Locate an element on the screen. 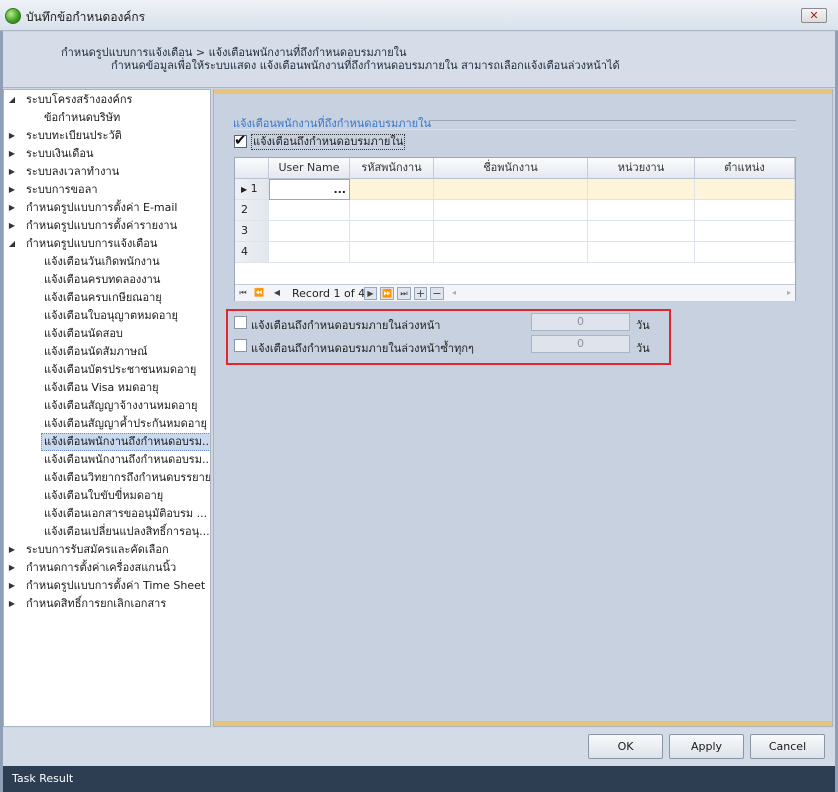 The image size is (838, 792). enable-alert-label: แจ้งเตือนถึงกำหนดอบรมภายใน is located at coordinates (328, 142).